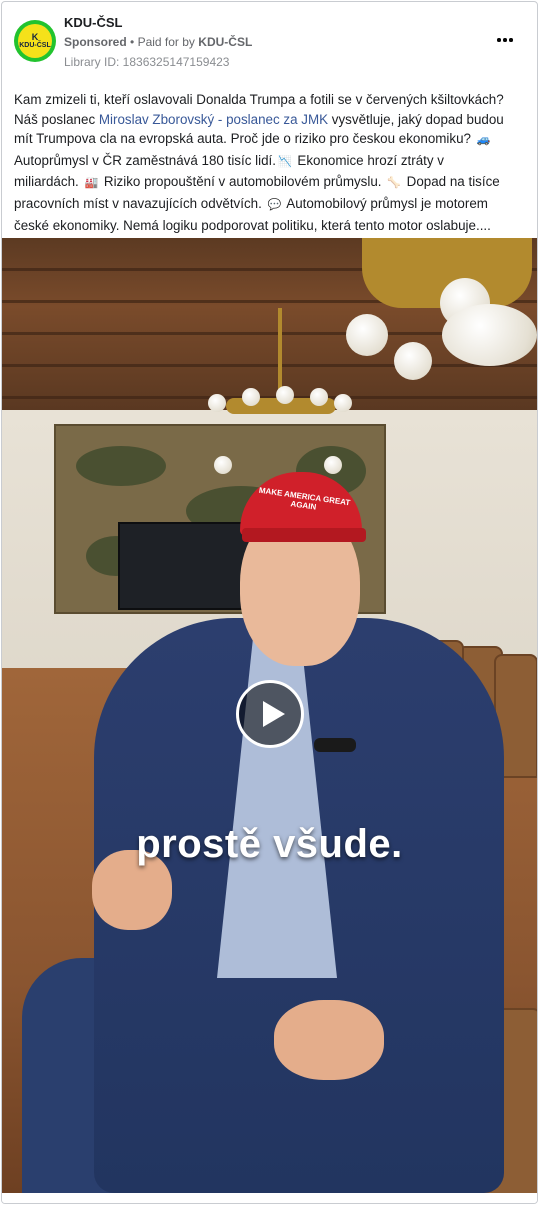 The image size is (539, 1205). I want to click on speech-bubble-emoji-icon: 💬, so click(274, 204).